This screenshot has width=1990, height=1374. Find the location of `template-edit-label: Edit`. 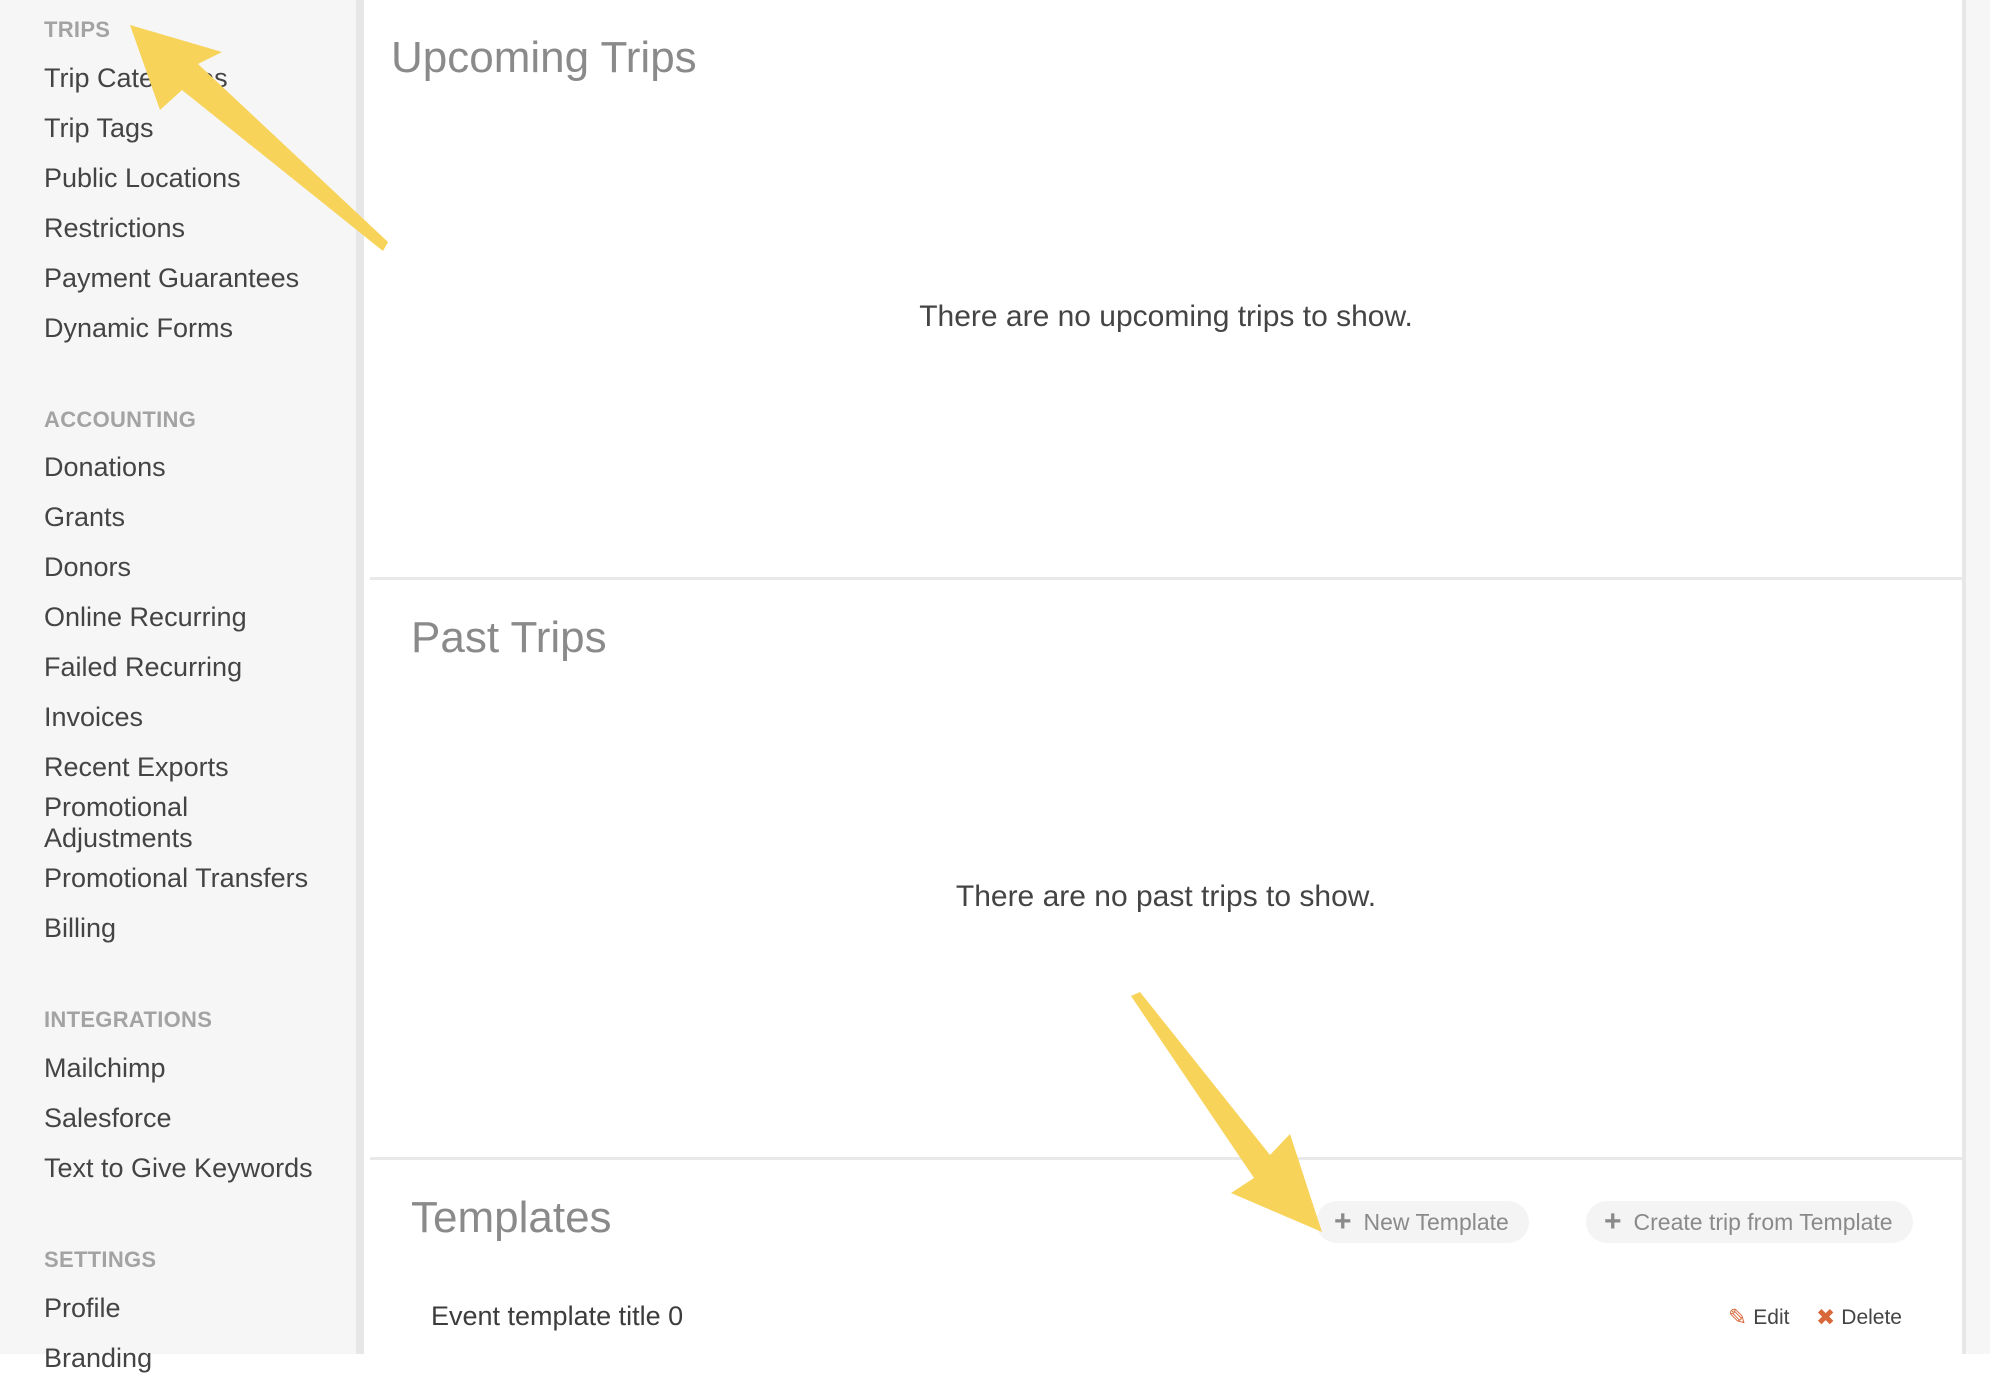

template-edit-label: Edit is located at coordinates (1771, 1317).